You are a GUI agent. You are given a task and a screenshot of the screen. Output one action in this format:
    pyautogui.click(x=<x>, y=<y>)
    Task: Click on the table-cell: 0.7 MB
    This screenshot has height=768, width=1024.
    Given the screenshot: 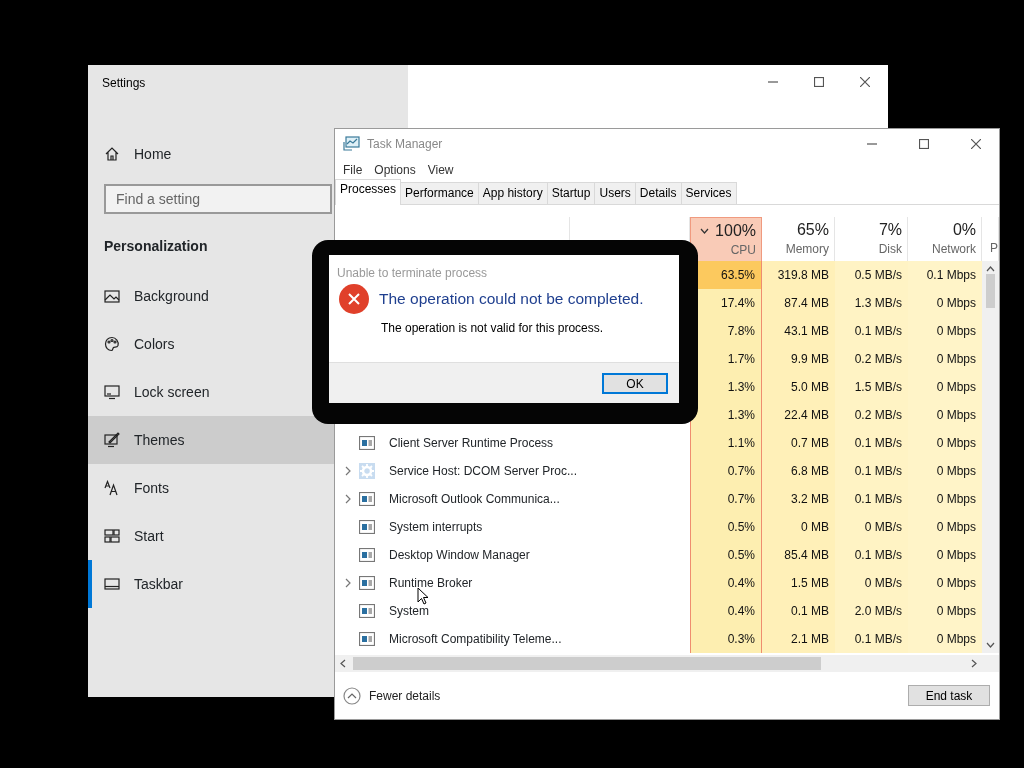 What is the action you would take?
    pyautogui.click(x=798, y=443)
    